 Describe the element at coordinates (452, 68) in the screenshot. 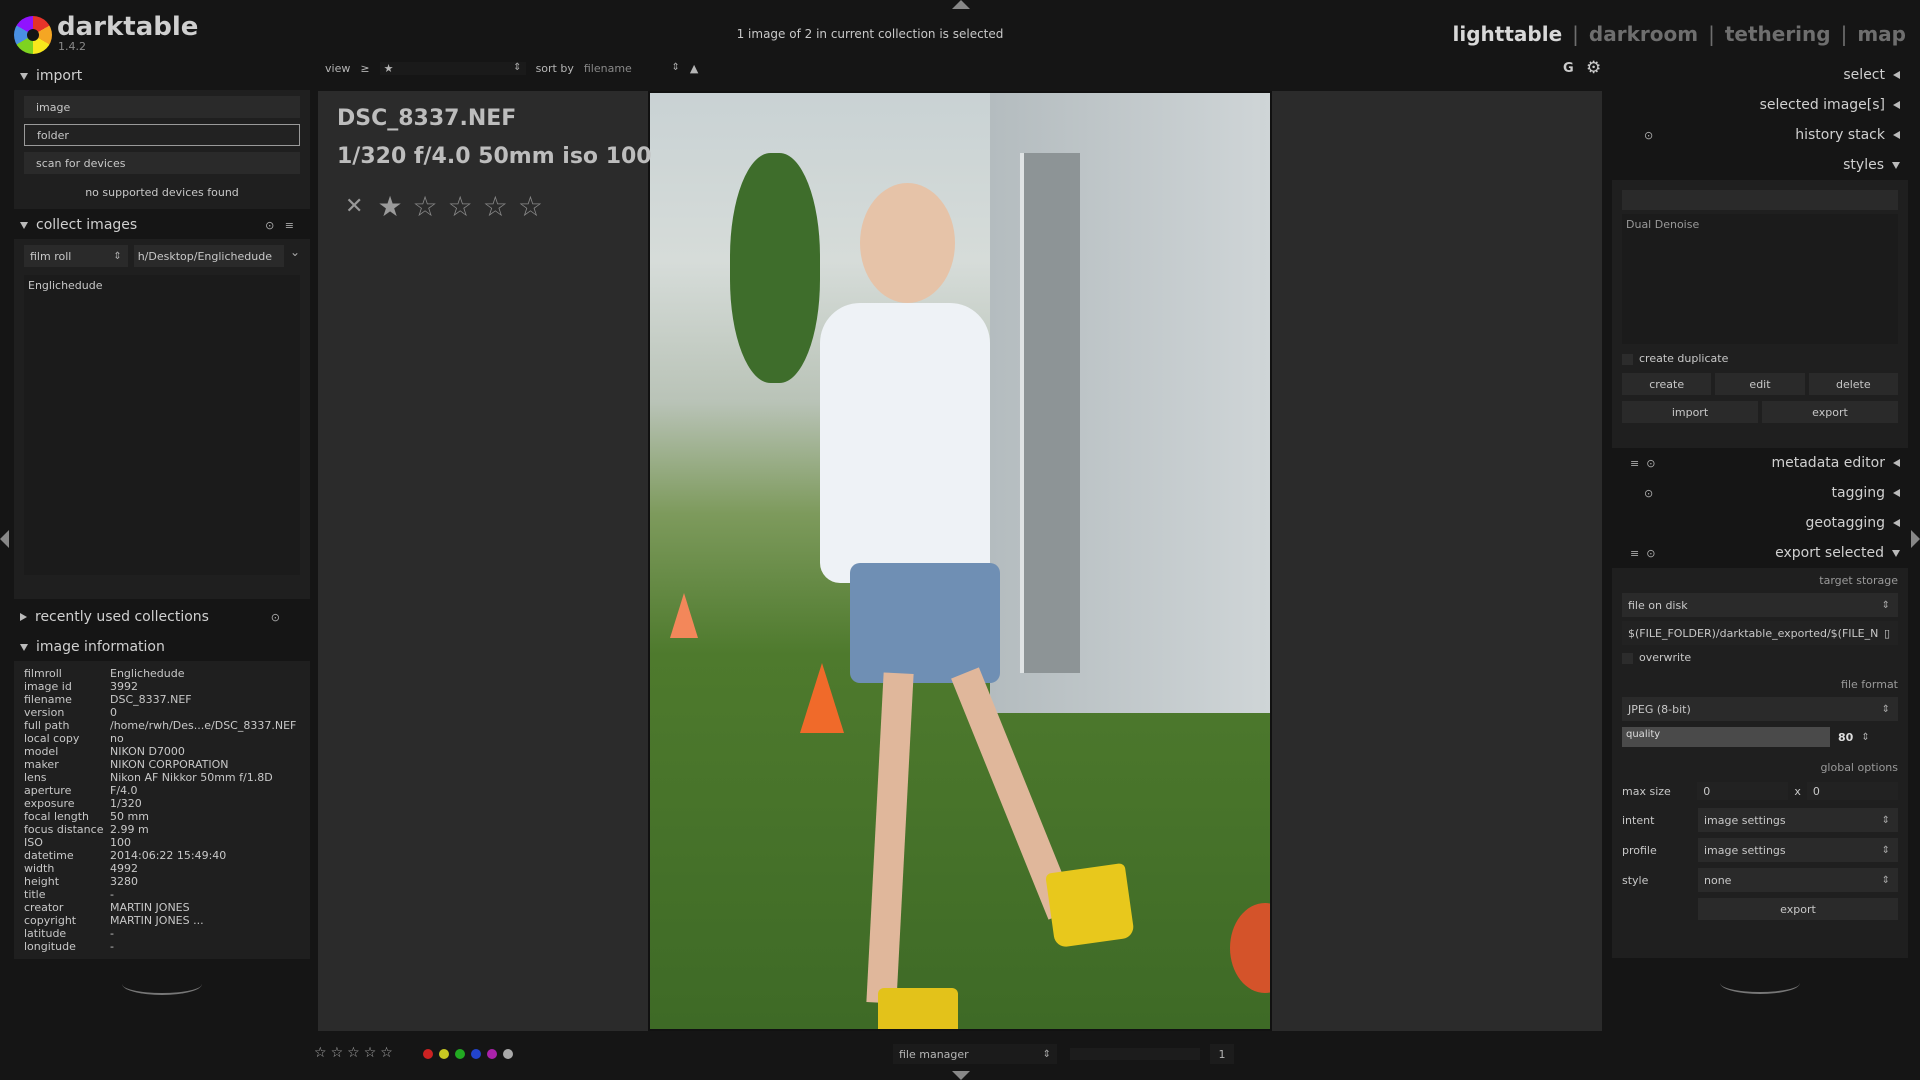

I see `rating-filter-select: ★ ⇕` at that location.